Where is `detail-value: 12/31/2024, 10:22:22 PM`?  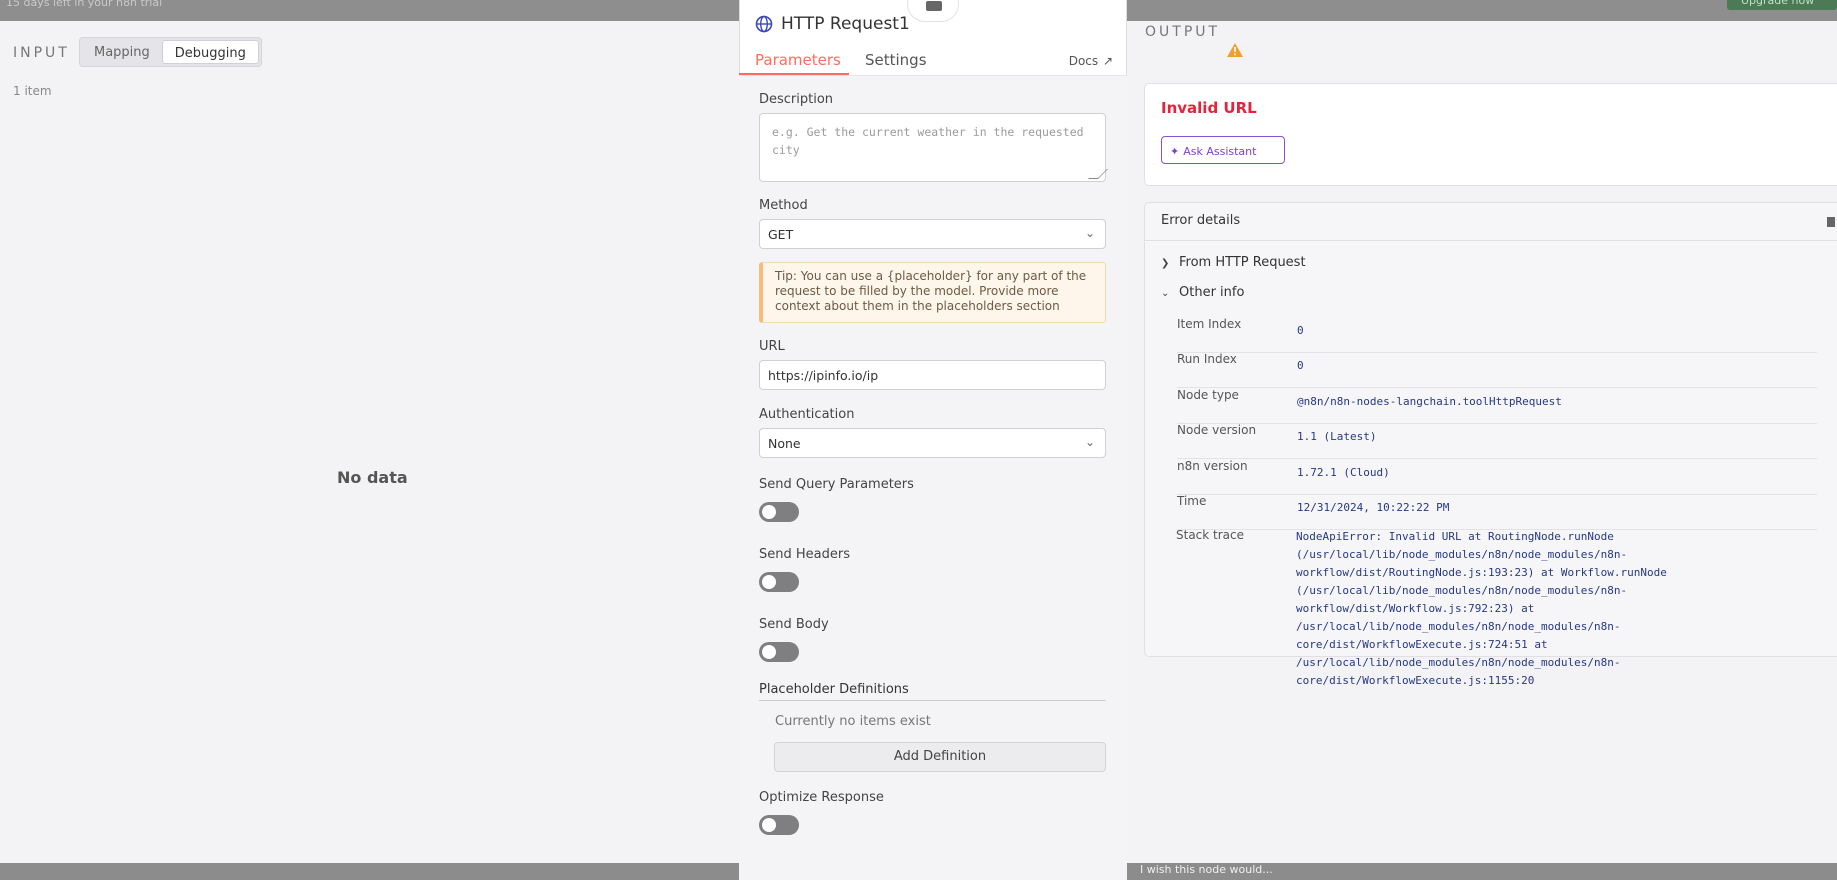 detail-value: 12/31/2024, 10:22:22 PM is located at coordinates (1373, 507).